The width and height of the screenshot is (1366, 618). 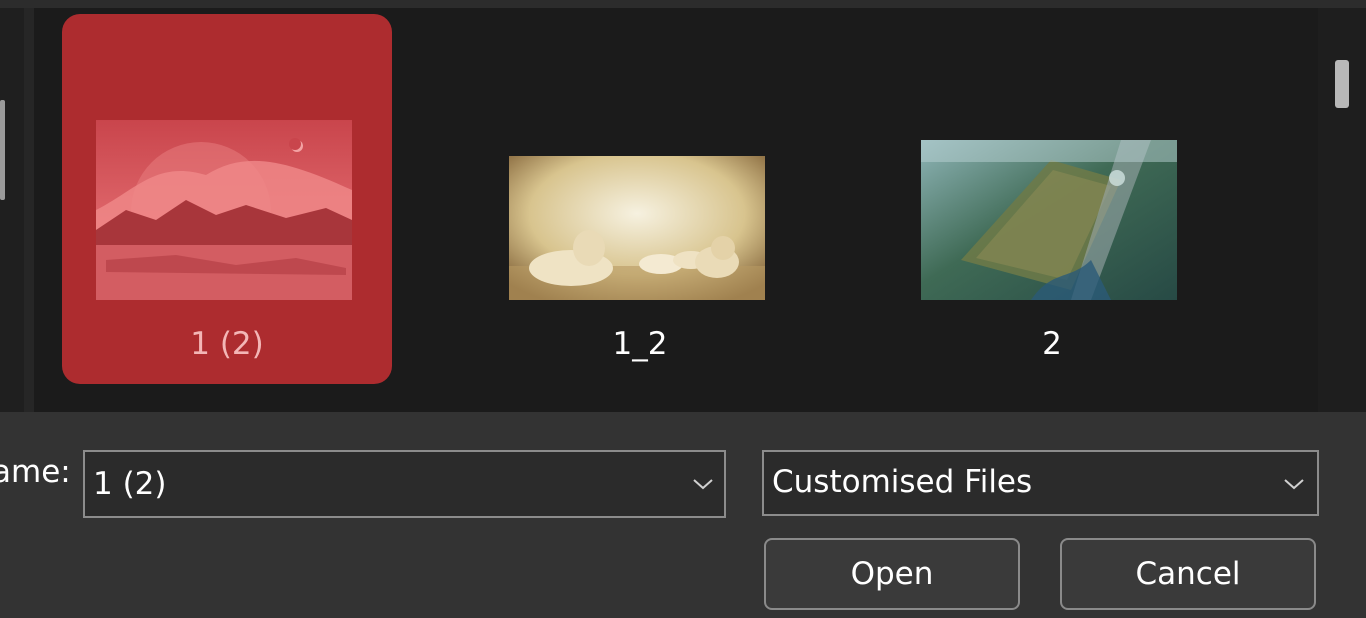 What do you see at coordinates (35, 472) in the screenshot?
I see `file-name-label-text: ame:` at bounding box center [35, 472].